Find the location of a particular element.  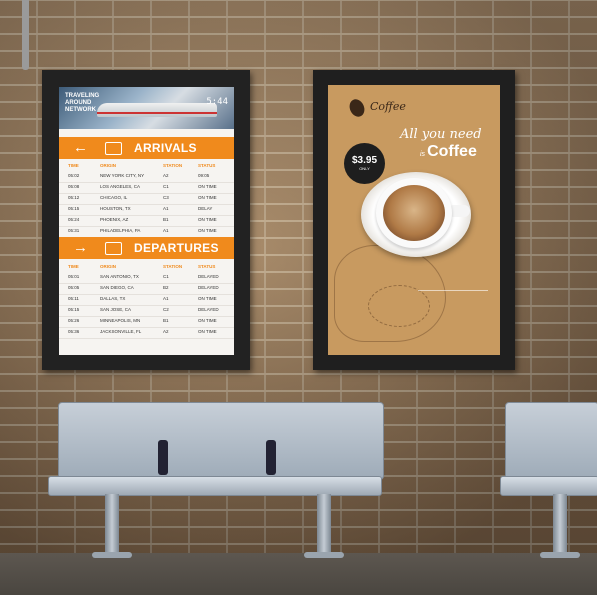

departure-cell: 05:15 is located at coordinates (74, 309).